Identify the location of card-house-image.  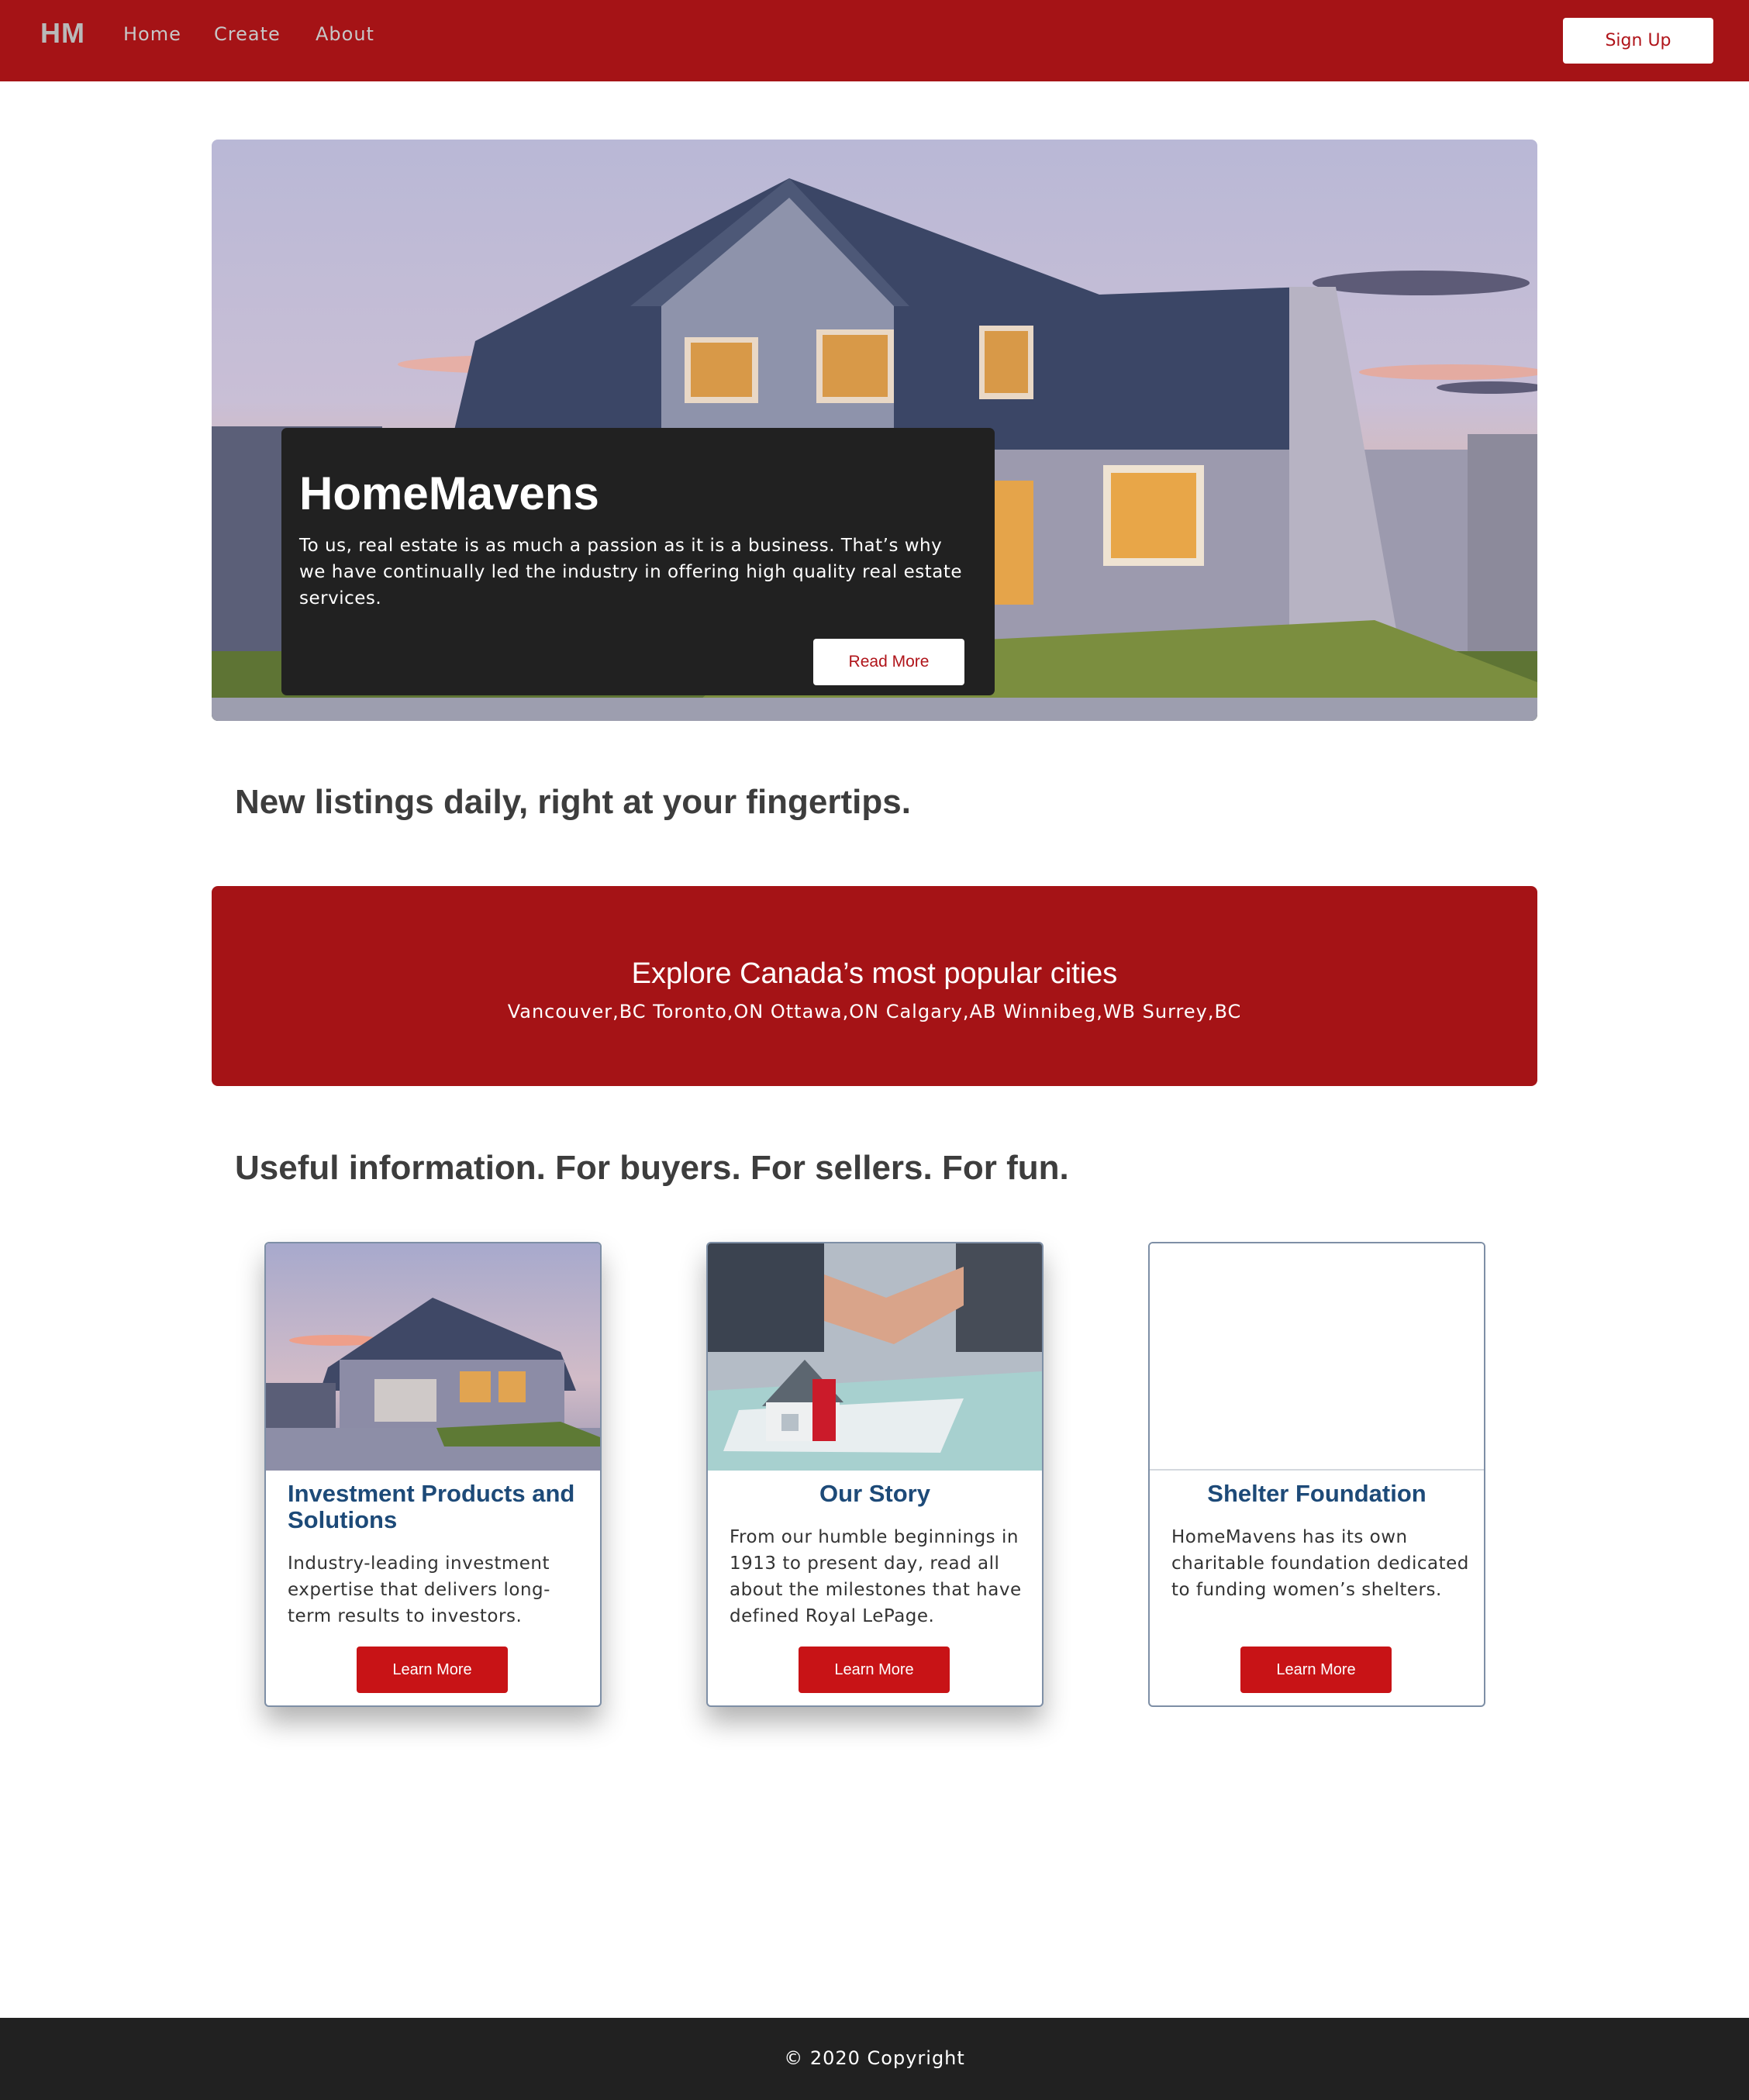
(433, 1357).